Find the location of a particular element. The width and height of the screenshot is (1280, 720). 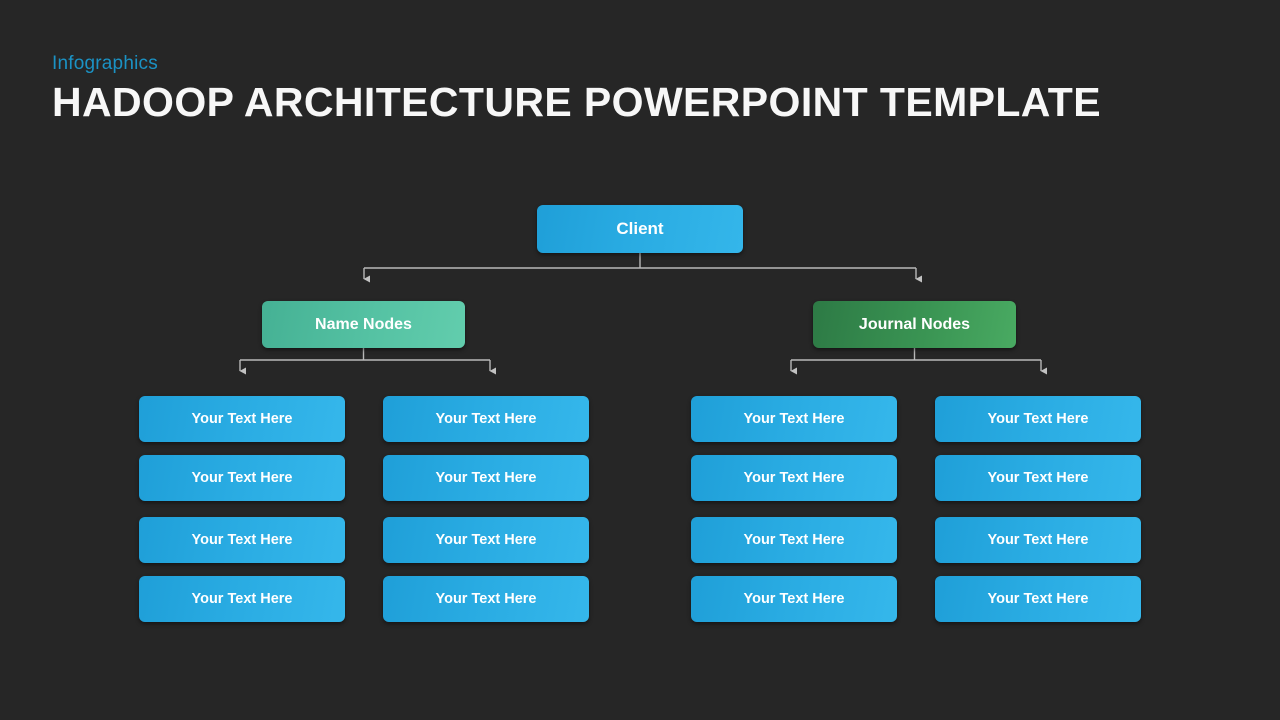

connector-client-to-branches is located at coordinates (642, 268).